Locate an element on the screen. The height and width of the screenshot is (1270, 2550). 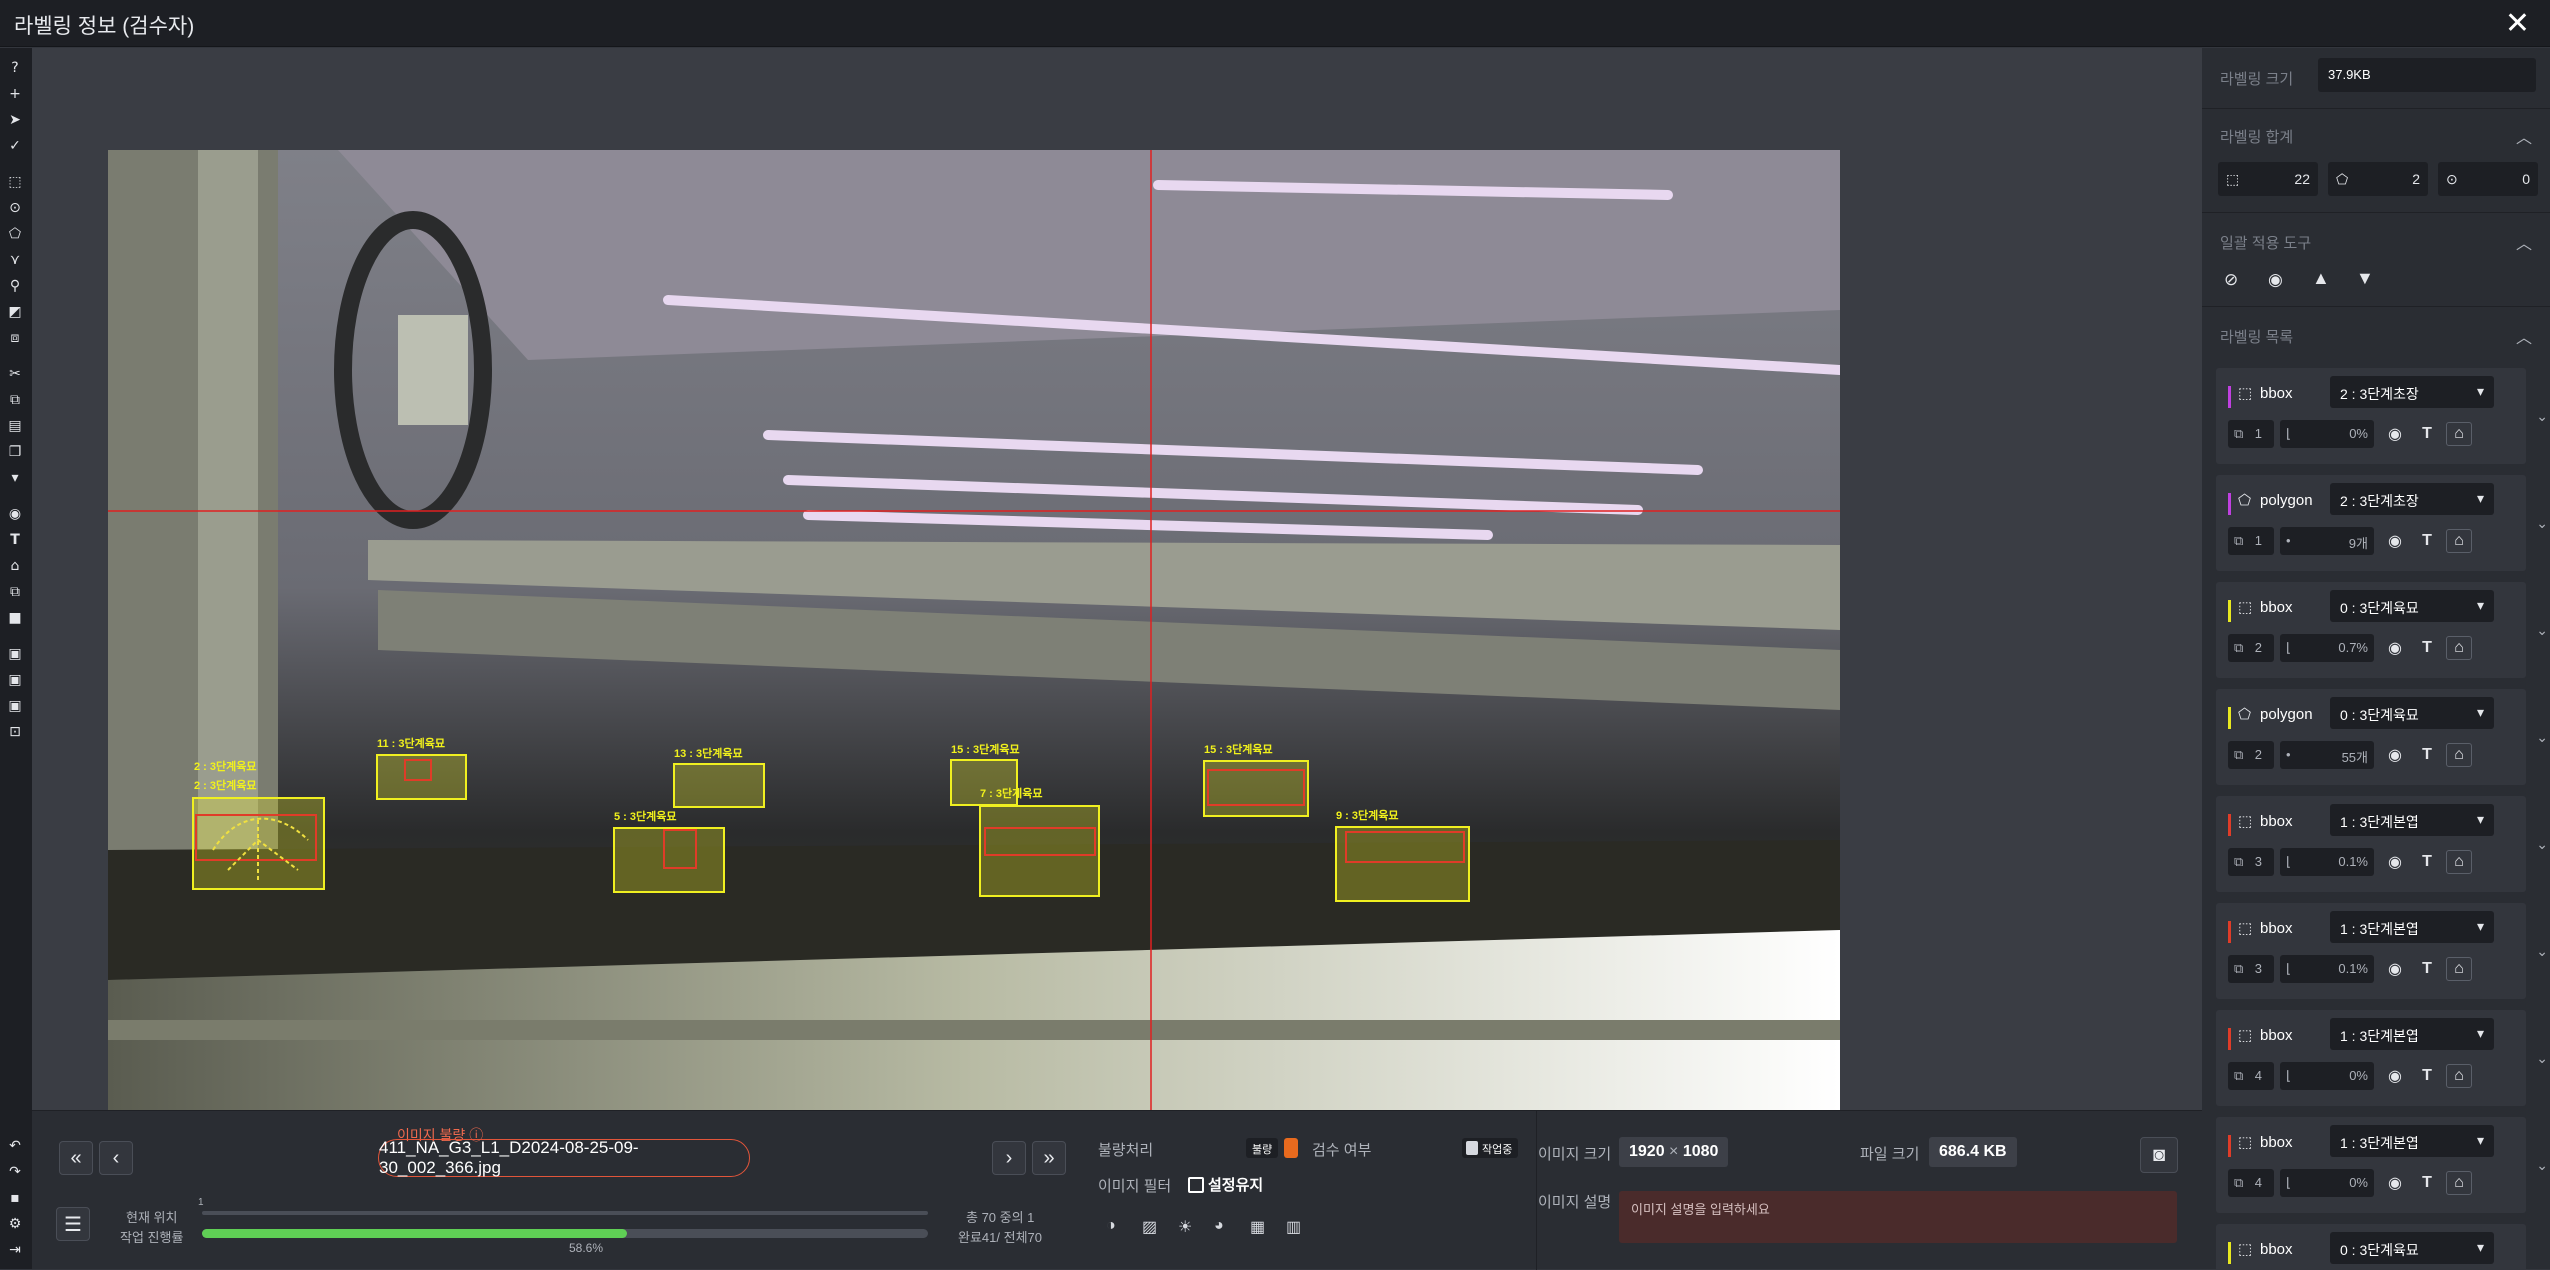
grayscale-icon: ▥ is located at coordinates (1293, 1227).